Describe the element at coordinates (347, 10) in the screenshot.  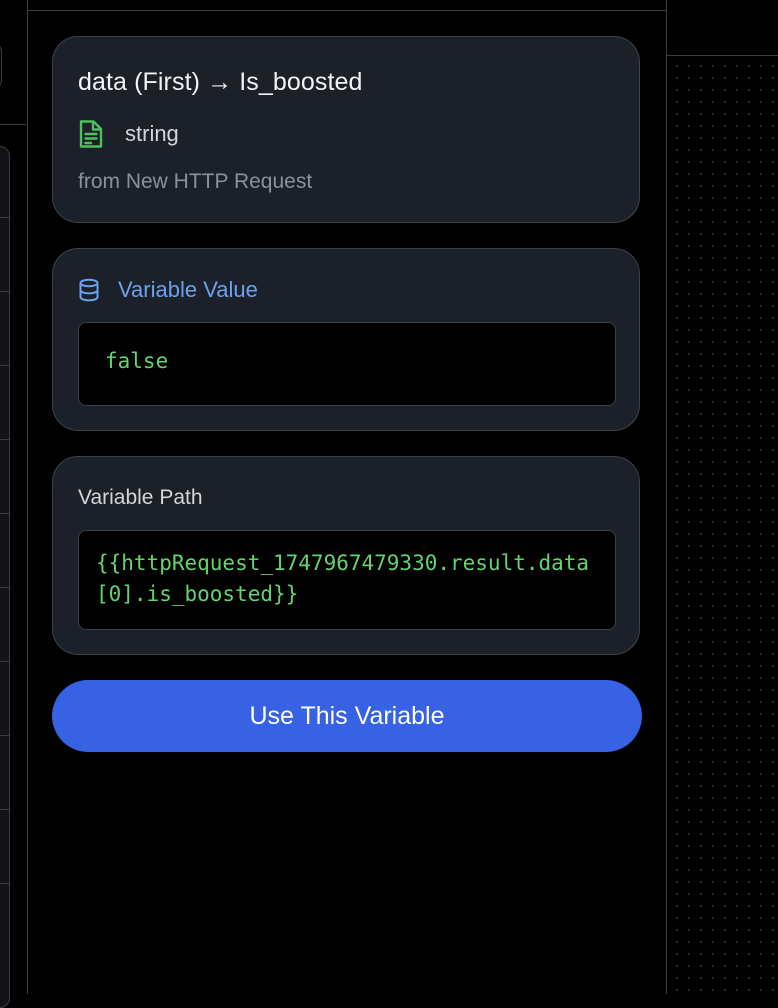
I see `panel-top-border` at that location.